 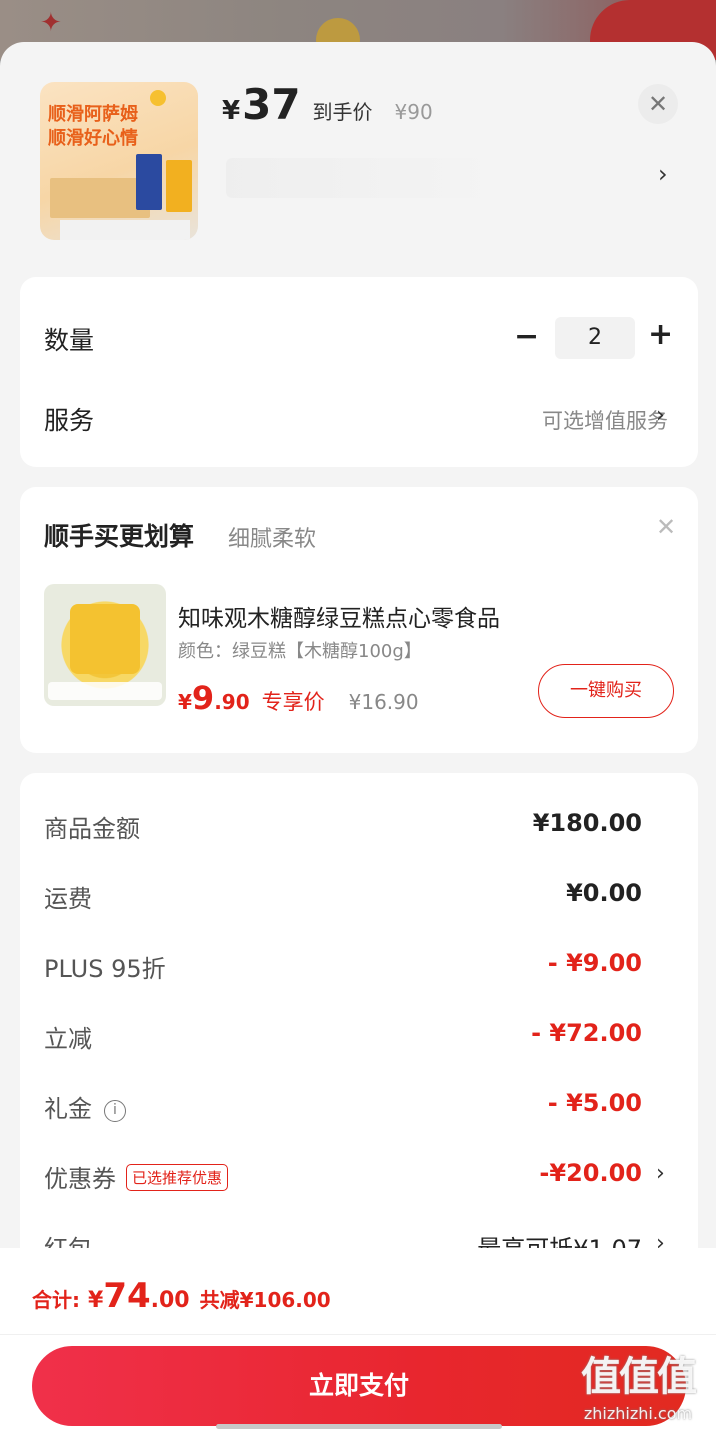 What do you see at coordinates (383, 702) in the screenshot?
I see `upsell-original-price: ¥16.90` at bounding box center [383, 702].